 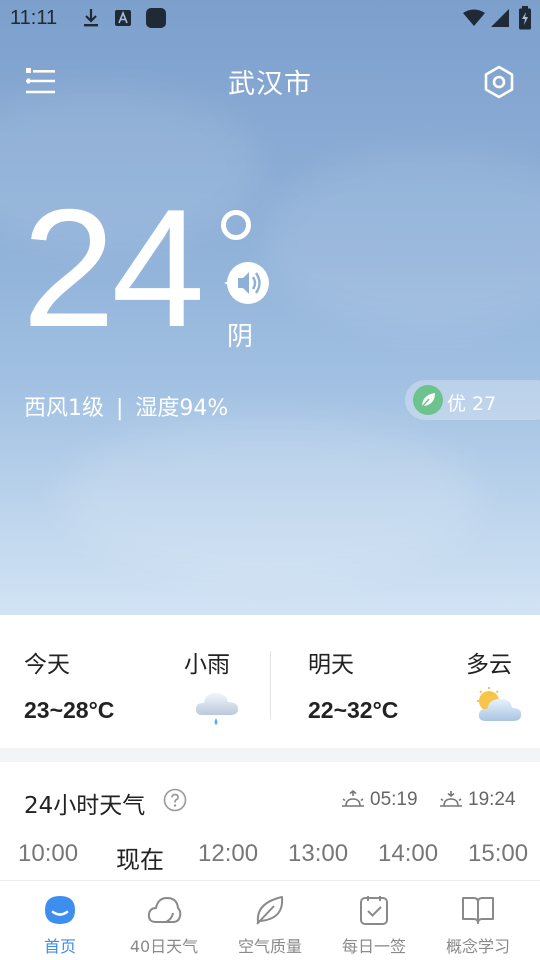 What do you see at coordinates (269, 946) in the screenshot?
I see `nav-air-quality-label: 空气质量` at bounding box center [269, 946].